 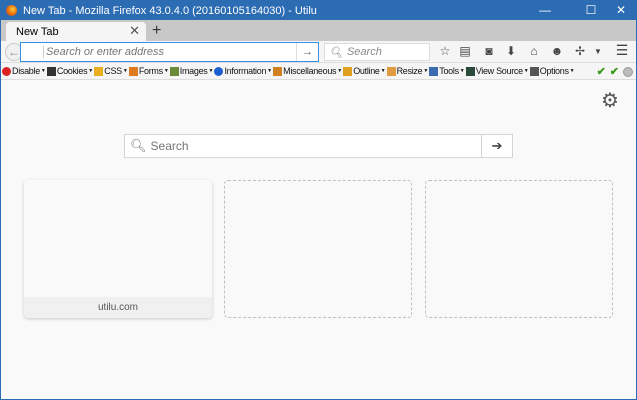 I want to click on toolbar-menu-outline: Outline ▼, so click(x=364, y=71).